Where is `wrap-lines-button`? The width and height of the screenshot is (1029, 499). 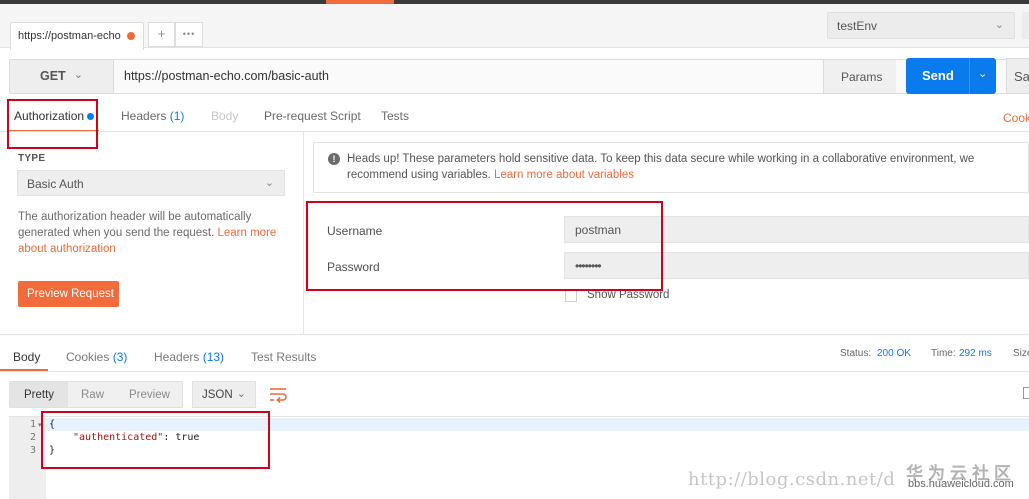
wrap-lines-button is located at coordinates (278, 394).